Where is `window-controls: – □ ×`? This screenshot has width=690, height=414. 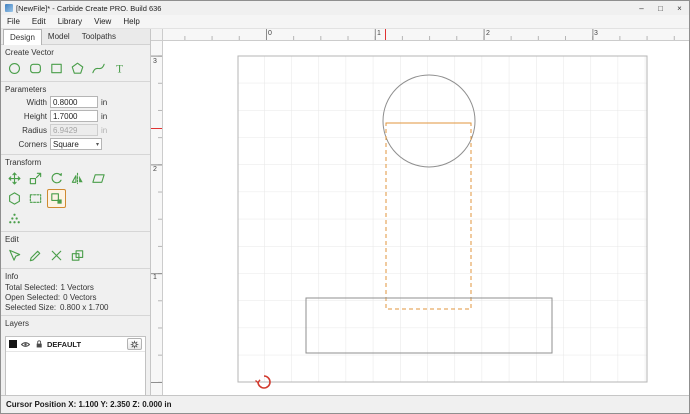 window-controls: – □ × is located at coordinates (660, 8).